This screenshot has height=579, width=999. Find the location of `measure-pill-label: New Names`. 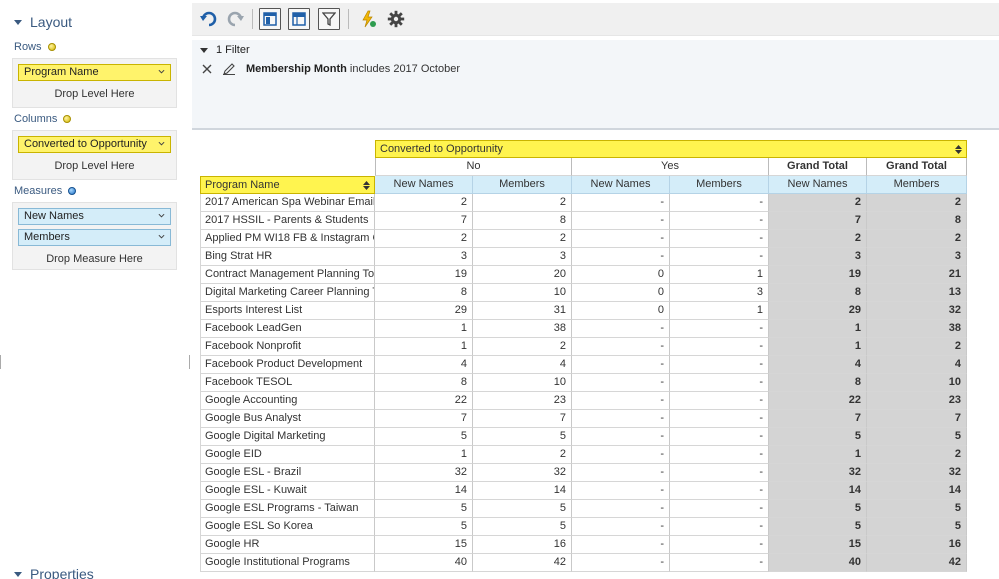

measure-pill-label: New Names is located at coordinates (54, 216).